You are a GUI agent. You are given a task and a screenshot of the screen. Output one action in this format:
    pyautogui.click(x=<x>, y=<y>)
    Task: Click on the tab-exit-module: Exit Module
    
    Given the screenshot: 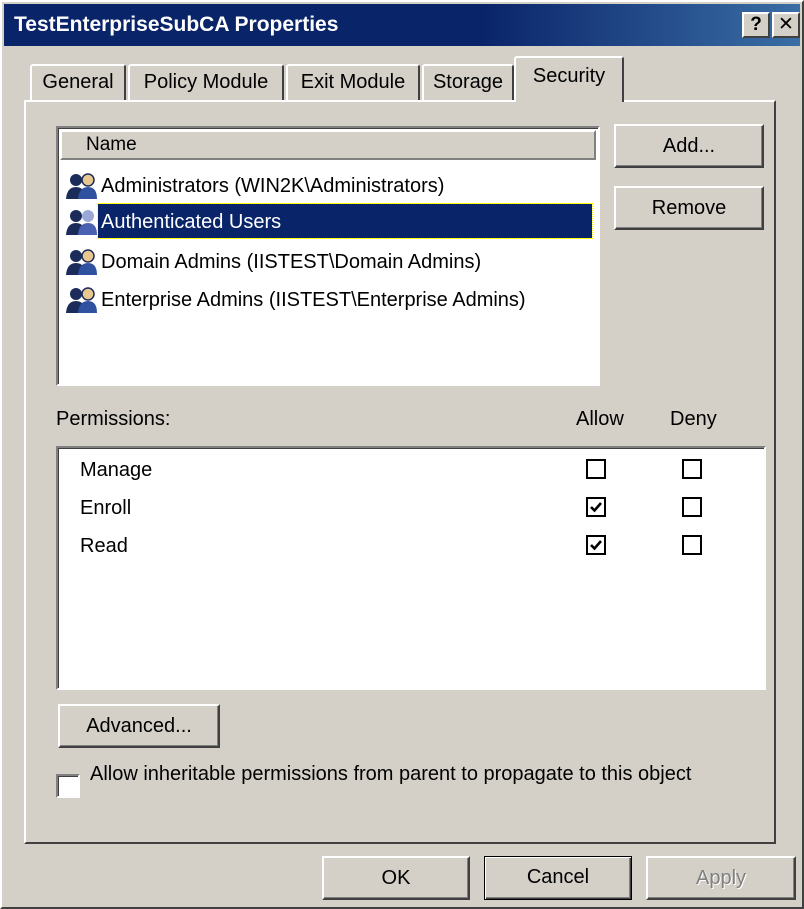 What is the action you would take?
    pyautogui.click(x=353, y=82)
    